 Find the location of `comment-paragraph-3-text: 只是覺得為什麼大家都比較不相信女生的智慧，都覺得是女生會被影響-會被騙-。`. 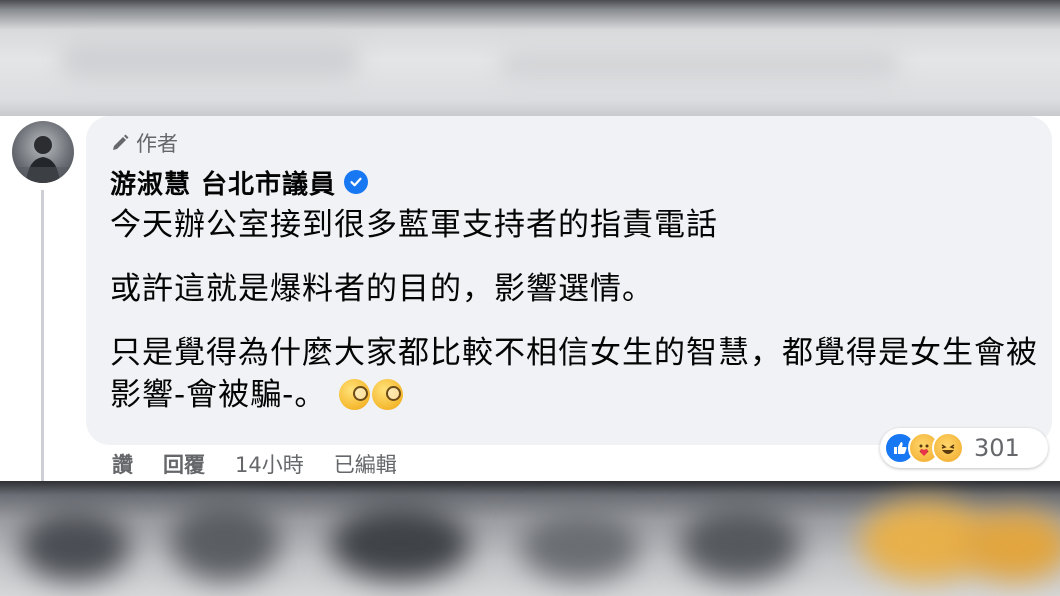

comment-paragraph-3-text: 只是覺得為什麼大家都比較不相信女生的智慧，都覺得是女生會被影響-會被騙-。 is located at coordinates (574, 374).